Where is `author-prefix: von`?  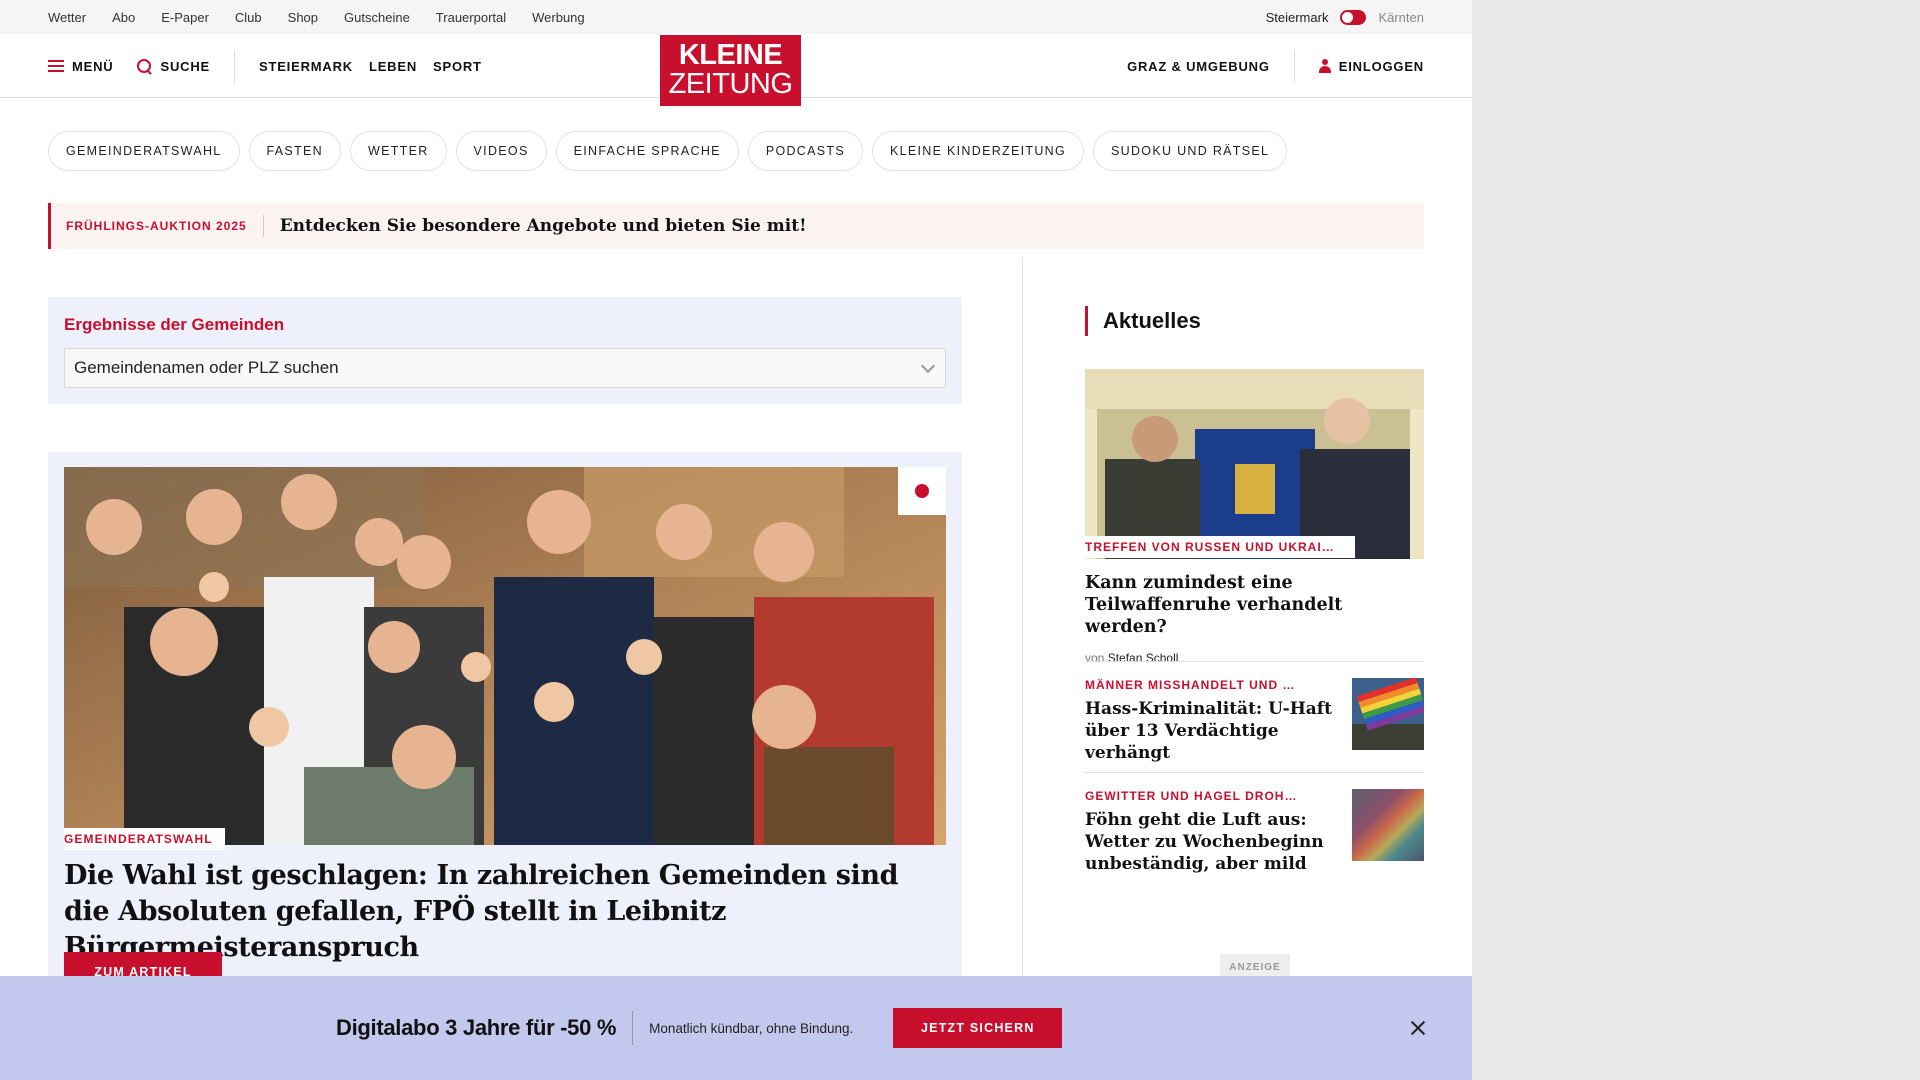 author-prefix: von is located at coordinates (1095, 658).